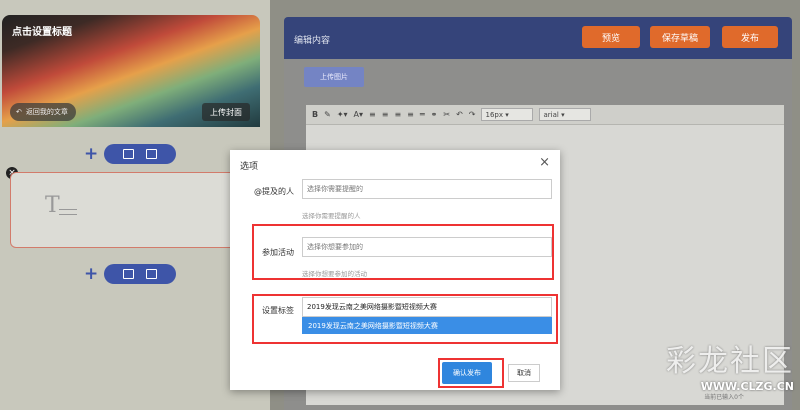 The width and height of the screenshot is (800, 410). Describe the element at coordinates (524, 373) in the screenshot. I see `cancel-button: 取消` at that location.